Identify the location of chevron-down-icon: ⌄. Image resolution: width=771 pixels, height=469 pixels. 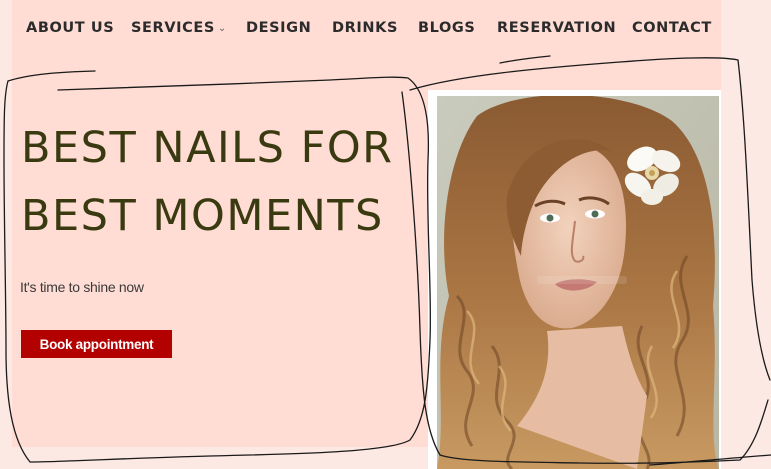
(222, 28).